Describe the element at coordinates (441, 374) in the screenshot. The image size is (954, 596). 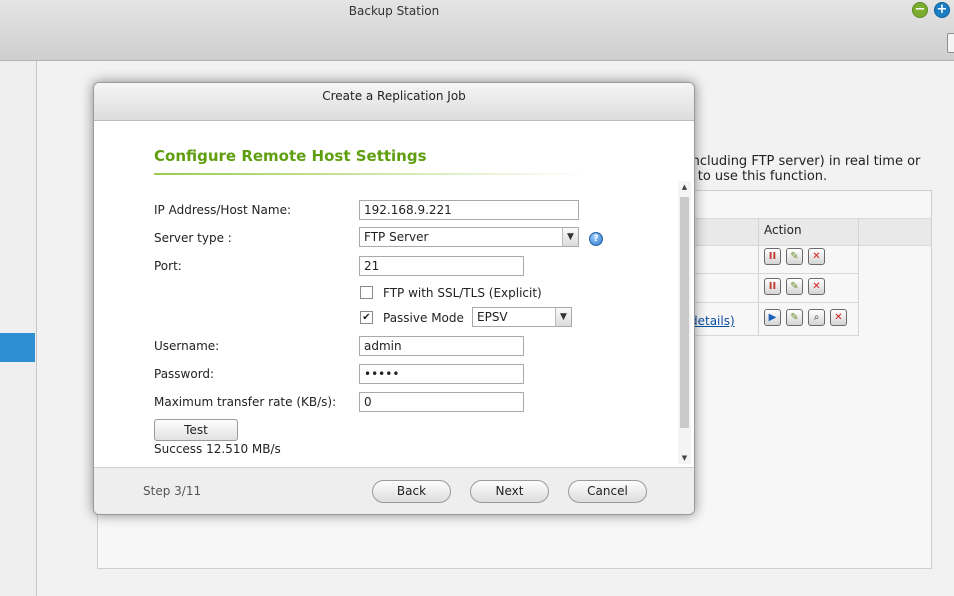
I see `password-input` at that location.